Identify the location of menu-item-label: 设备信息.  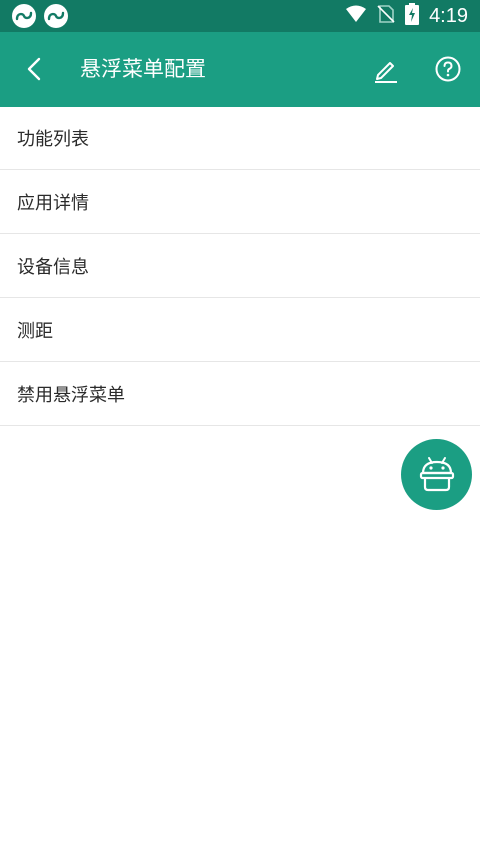
(53, 267).